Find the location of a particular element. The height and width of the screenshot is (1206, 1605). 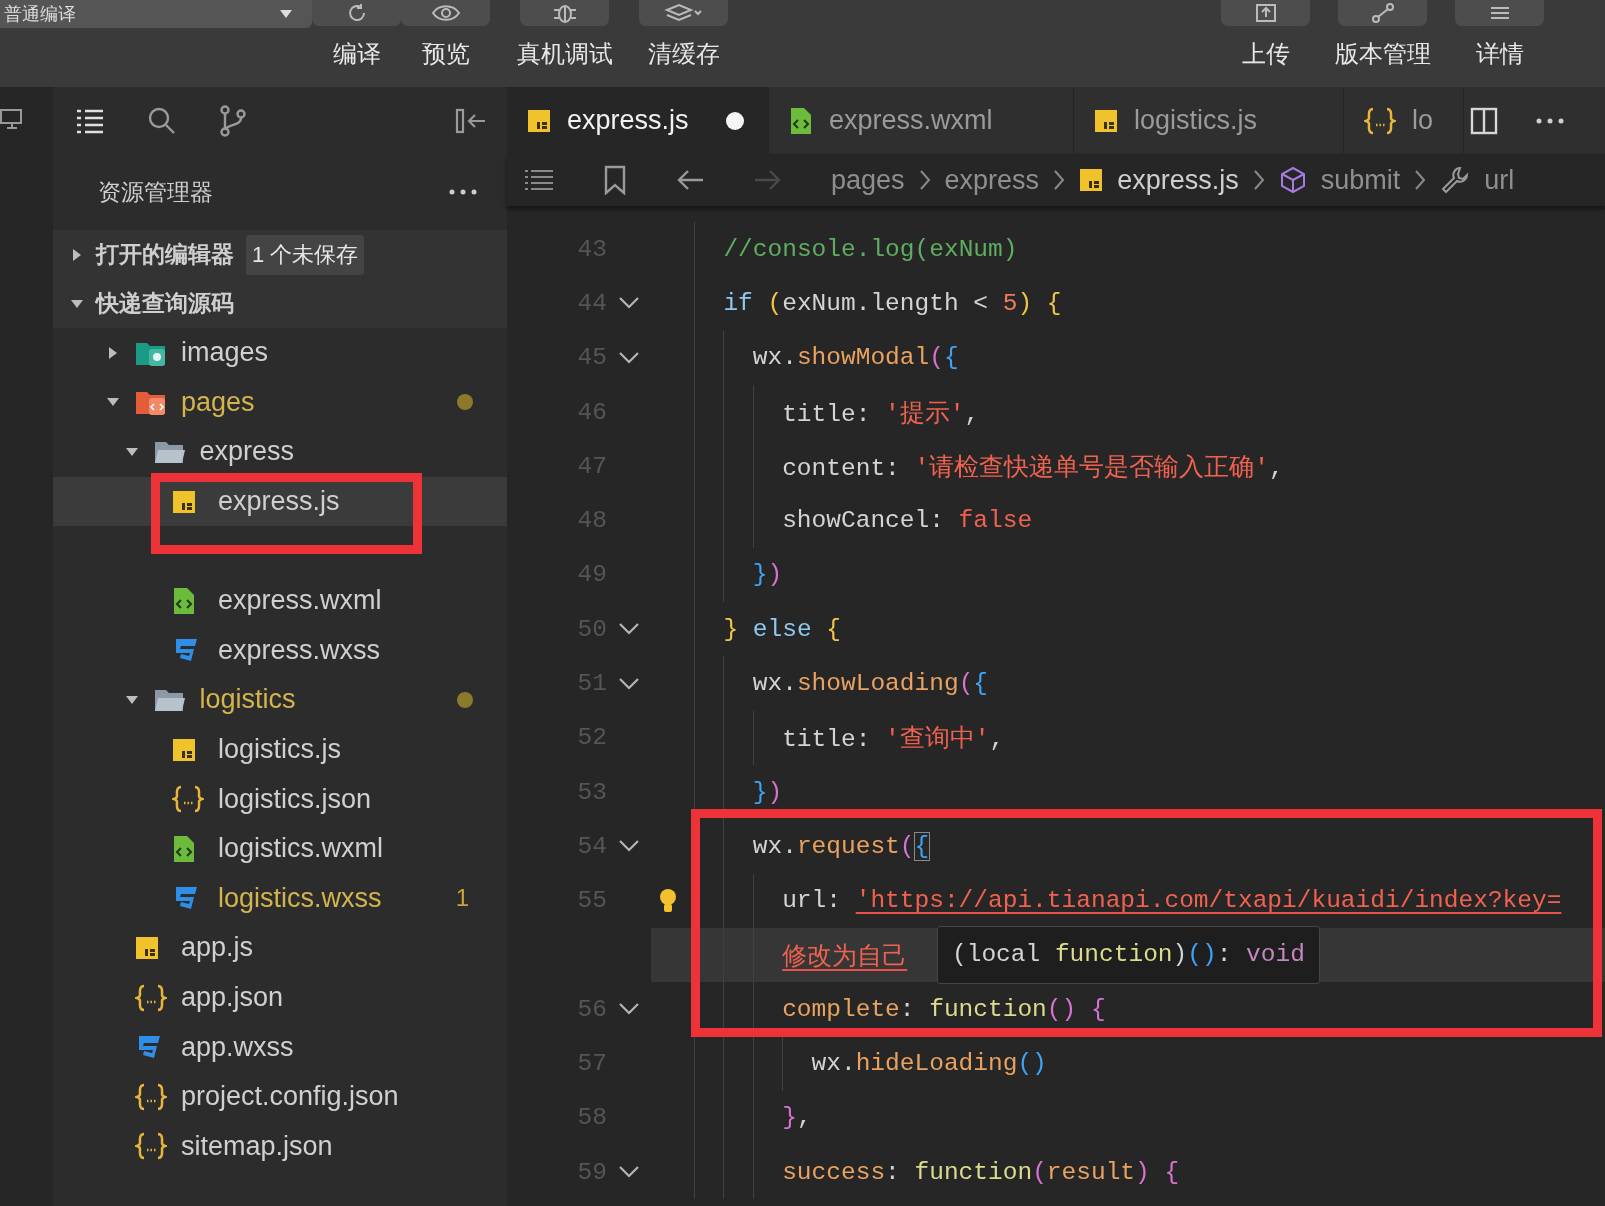

file-tree-item: pages is located at coordinates (280, 402).